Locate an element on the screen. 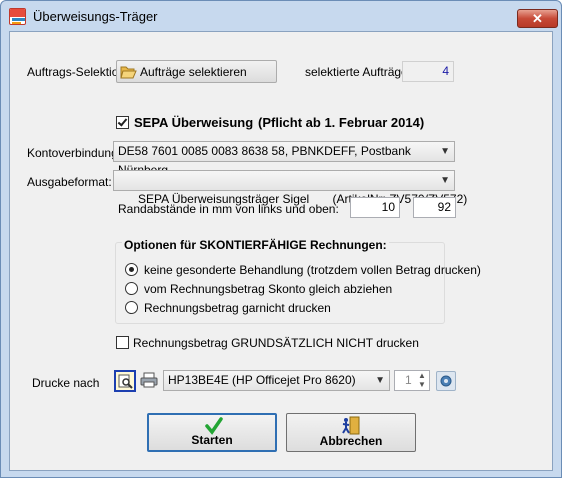 The height and width of the screenshot is (478, 562). print-preview-button is located at coordinates (125, 381).